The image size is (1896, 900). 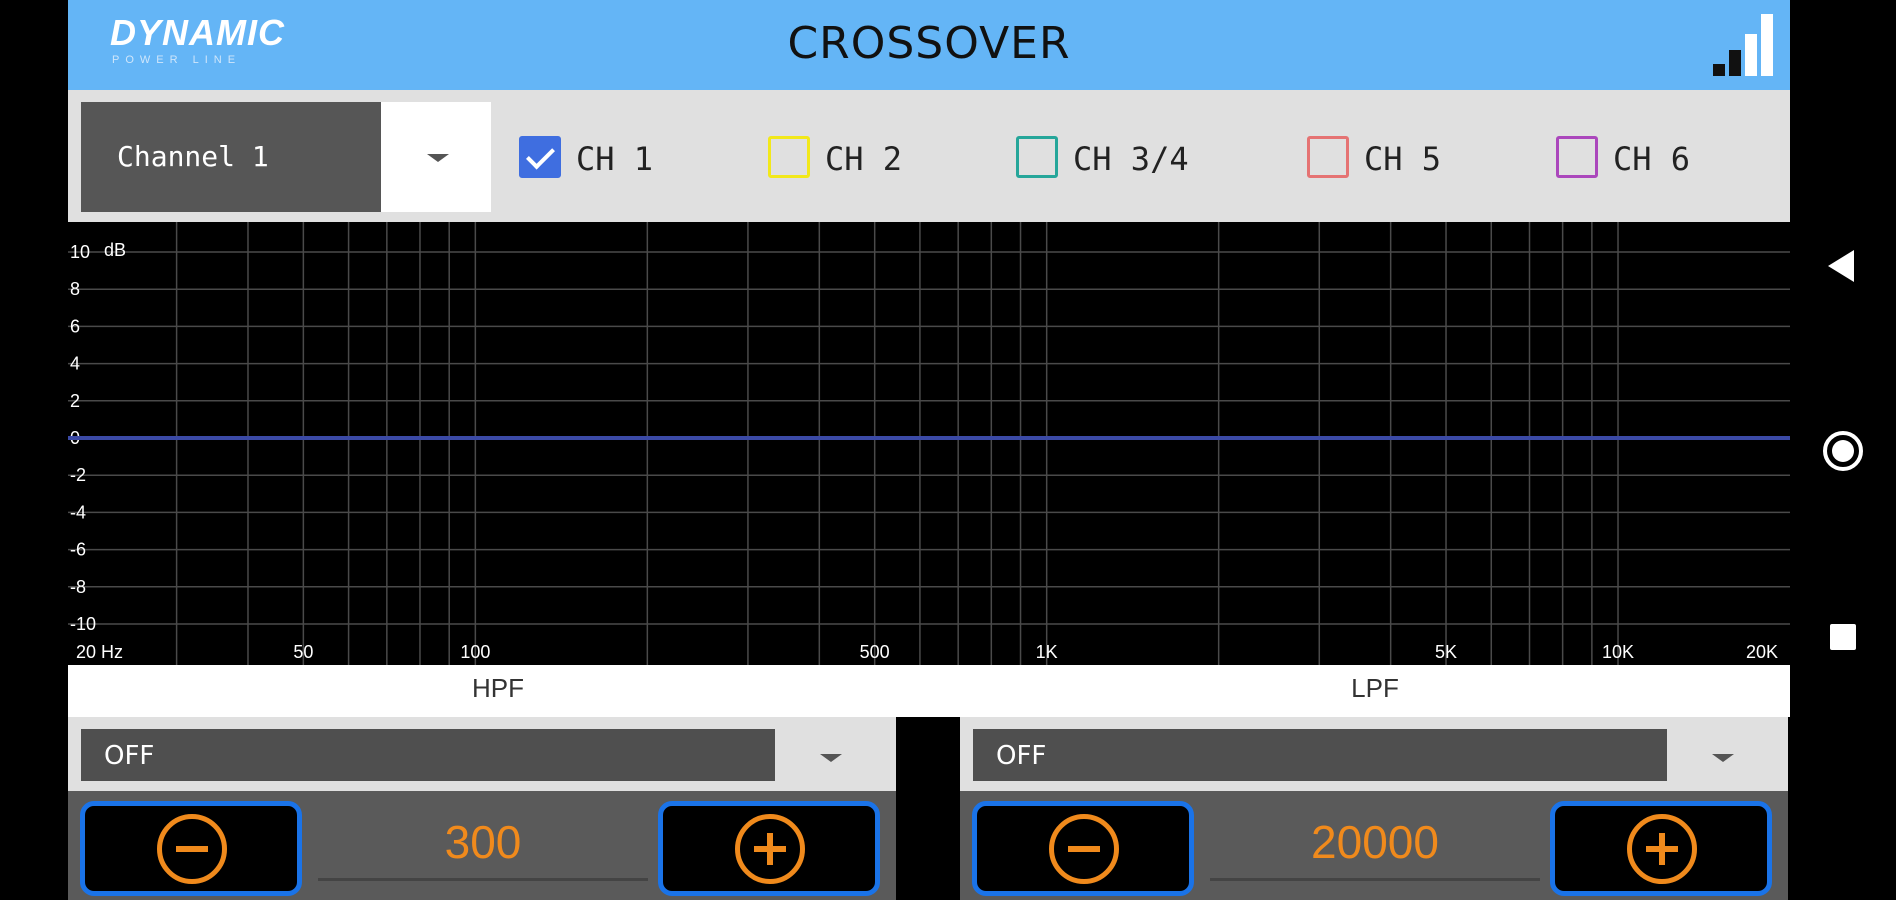 I want to click on ch1-label: CH 1, so click(x=615, y=159).